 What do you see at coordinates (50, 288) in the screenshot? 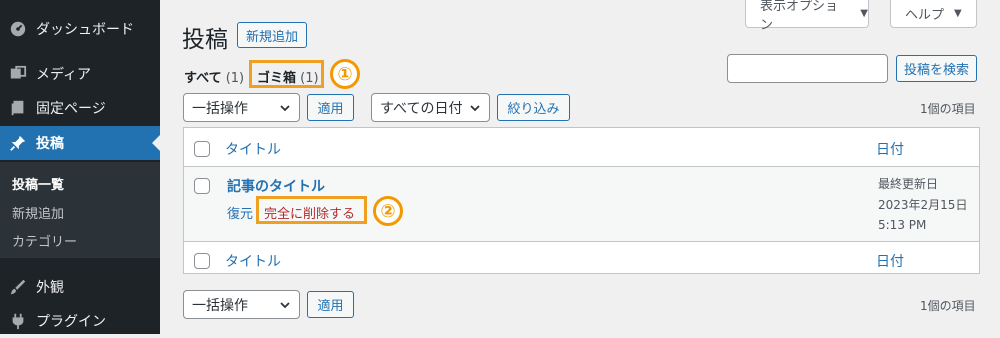
I see `sidebar-item-label: 外観` at bounding box center [50, 288].